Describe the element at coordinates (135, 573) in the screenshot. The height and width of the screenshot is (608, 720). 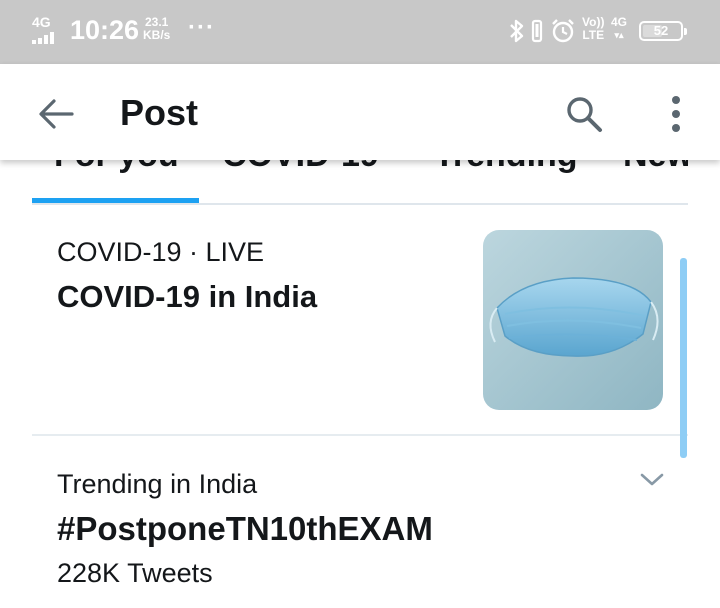
I see `trend-tweet-count: 228K Tweets` at that location.